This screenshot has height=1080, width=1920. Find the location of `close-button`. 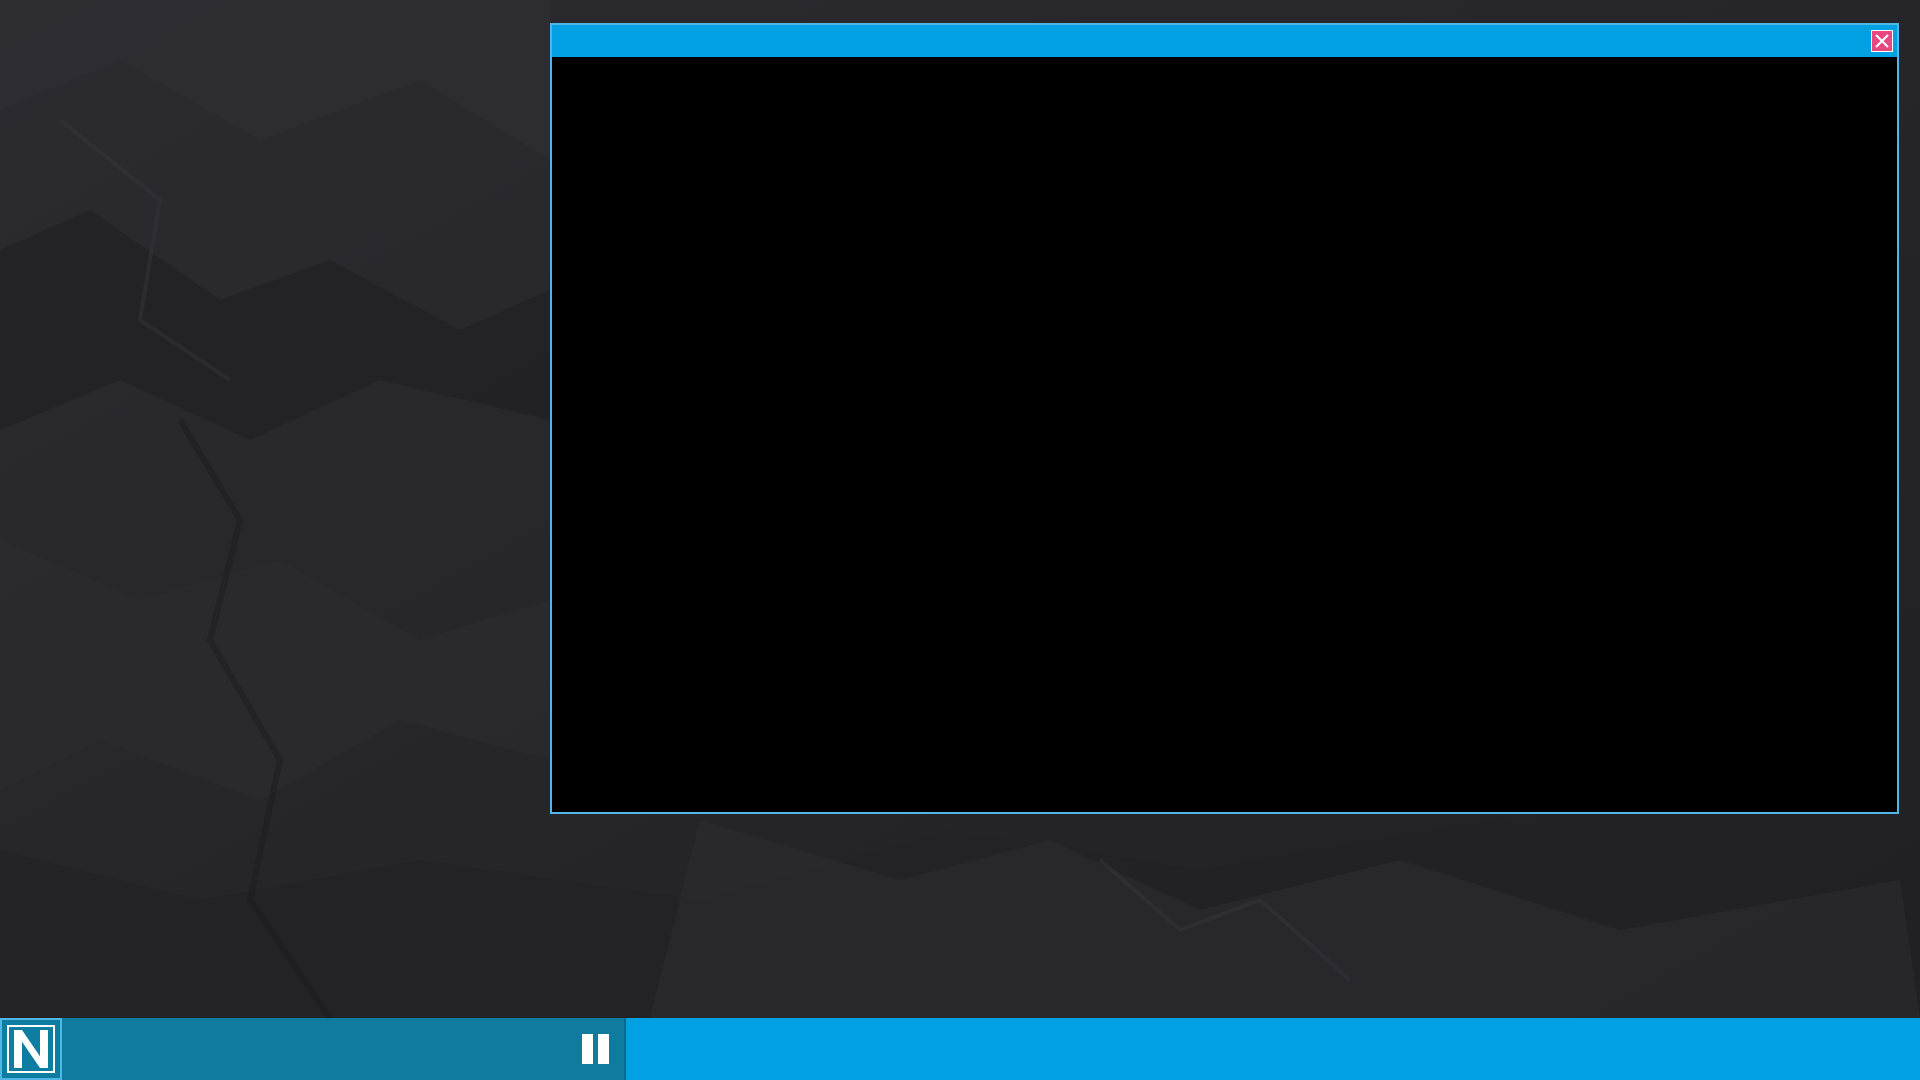

close-button is located at coordinates (1882, 41).